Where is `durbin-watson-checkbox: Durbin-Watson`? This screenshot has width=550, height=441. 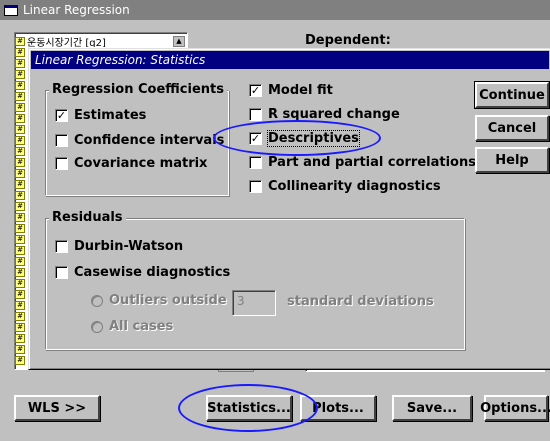
durbin-watson-checkbox: Durbin-Watson is located at coordinates (119, 246).